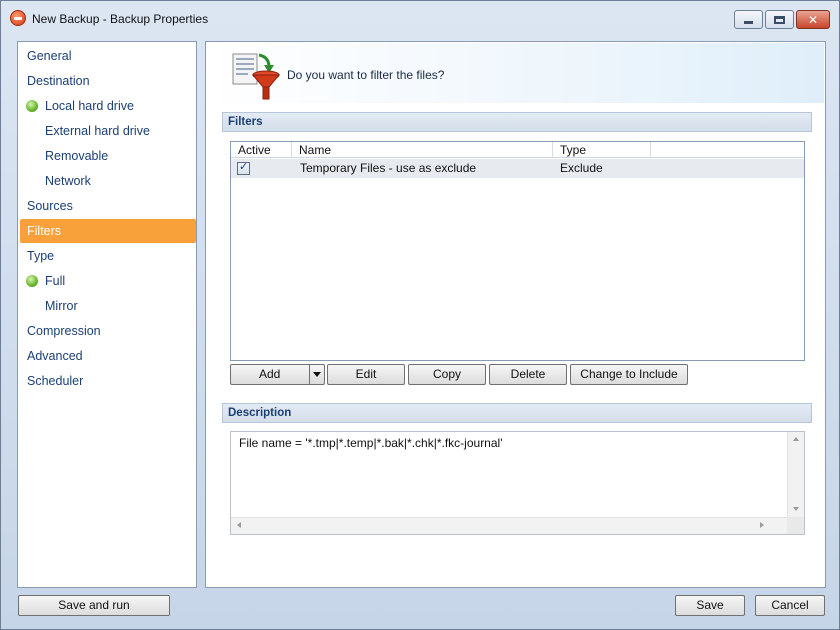  I want to click on window-title: New Backup - Backup Properties, so click(120, 19).